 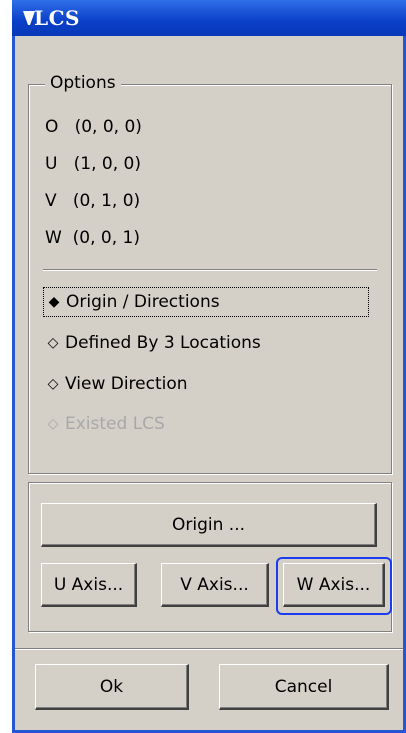 What do you see at coordinates (93, 164) in the screenshot?
I see `coord-u: U (1, 0, 0)` at bounding box center [93, 164].